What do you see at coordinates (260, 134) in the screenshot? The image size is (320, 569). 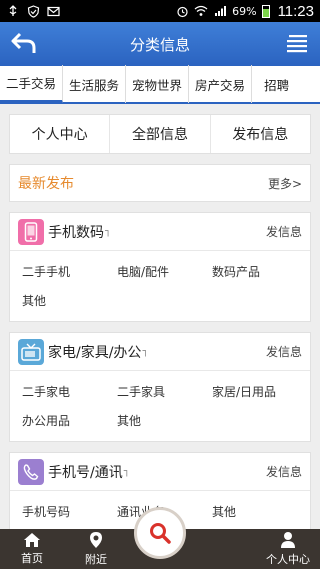 I see `post-info-link: 发布信息` at bounding box center [260, 134].